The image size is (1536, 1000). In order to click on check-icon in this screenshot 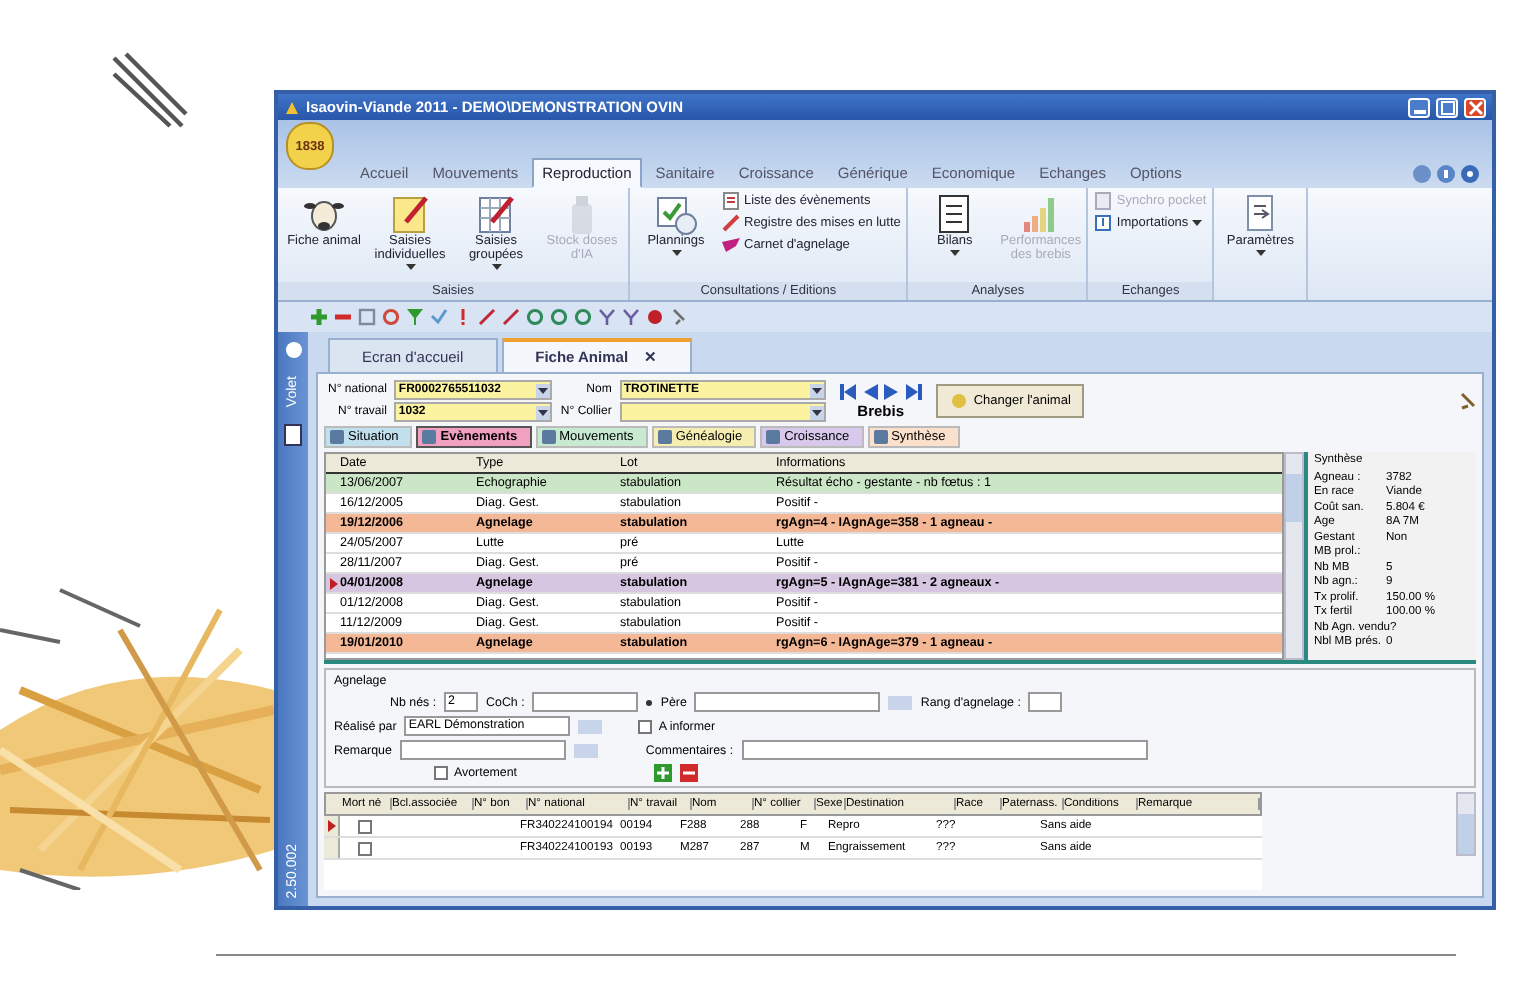, I will do `click(439, 317)`.